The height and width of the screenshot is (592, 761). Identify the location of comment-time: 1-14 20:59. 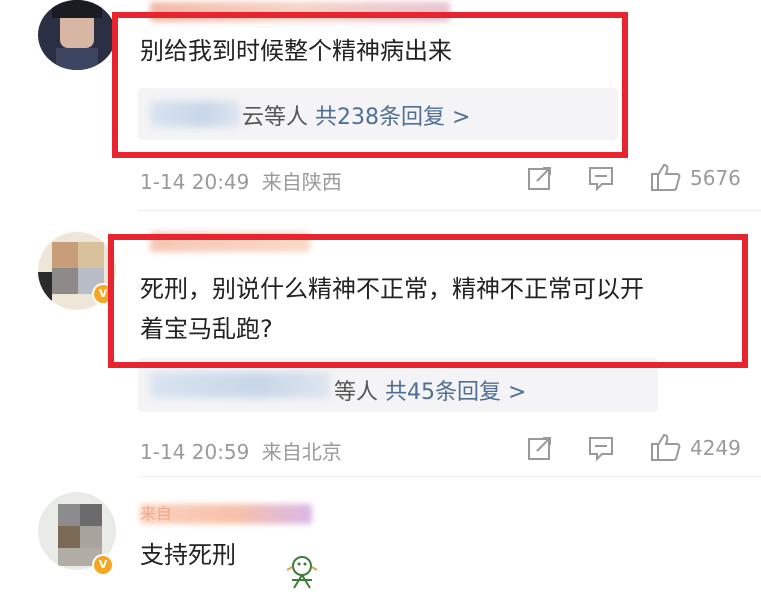
(195, 452).